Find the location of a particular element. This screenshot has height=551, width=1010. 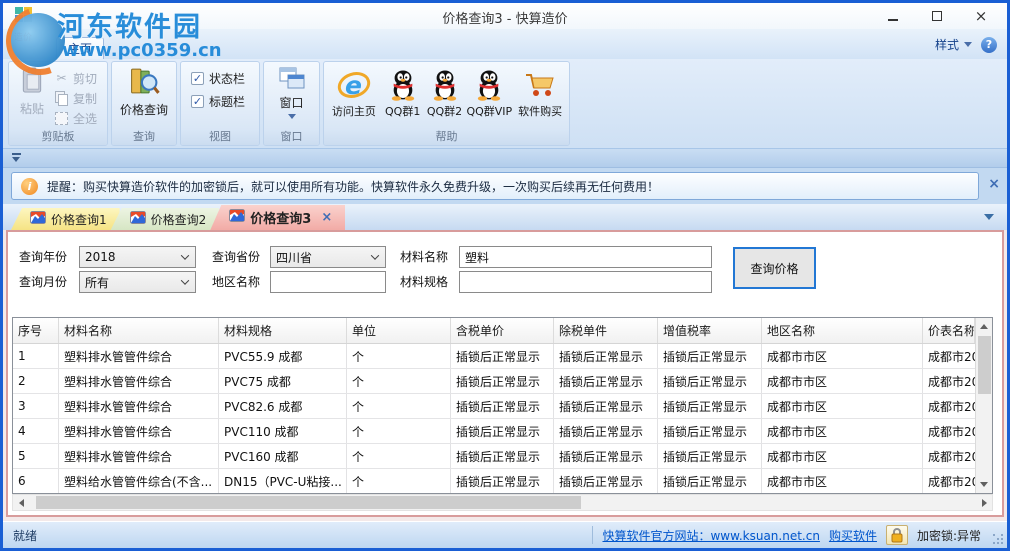

material-name-input is located at coordinates (585, 257).